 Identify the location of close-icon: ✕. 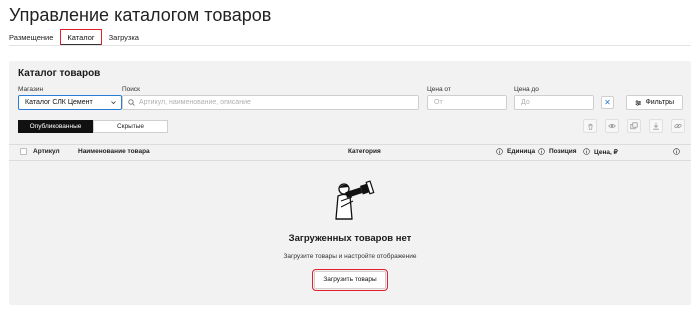
(607, 102).